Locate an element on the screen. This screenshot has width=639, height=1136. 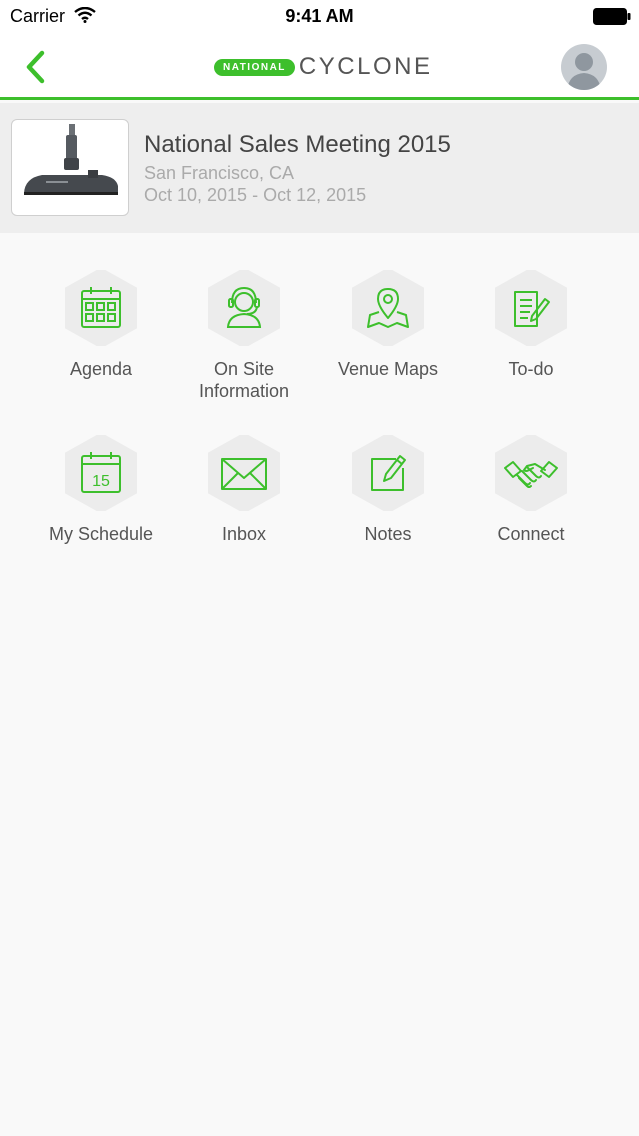
calendar-day-number: 15 is located at coordinates (101, 481).